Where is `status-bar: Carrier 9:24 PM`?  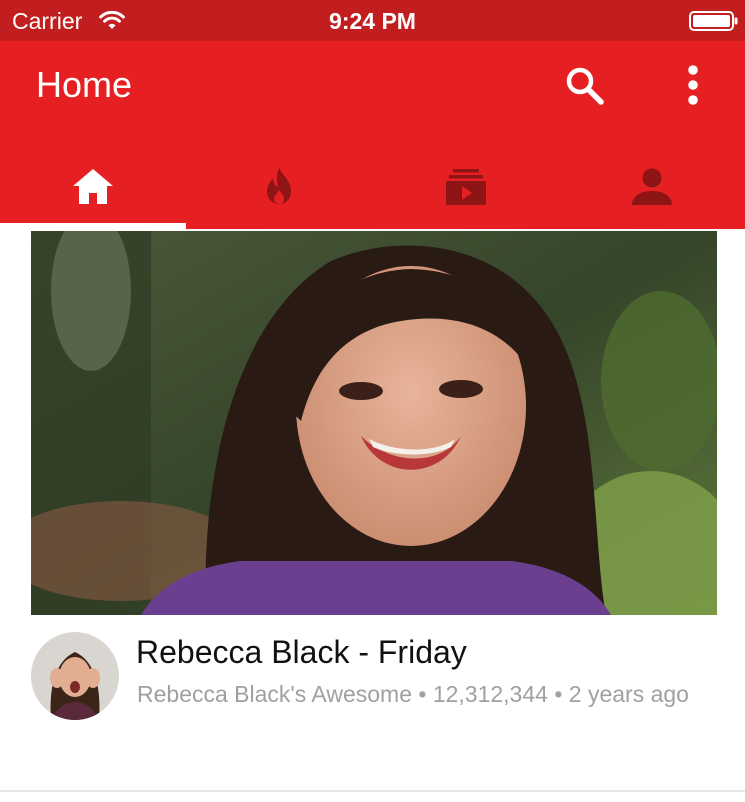 status-bar: Carrier 9:24 PM is located at coordinates (372, 20).